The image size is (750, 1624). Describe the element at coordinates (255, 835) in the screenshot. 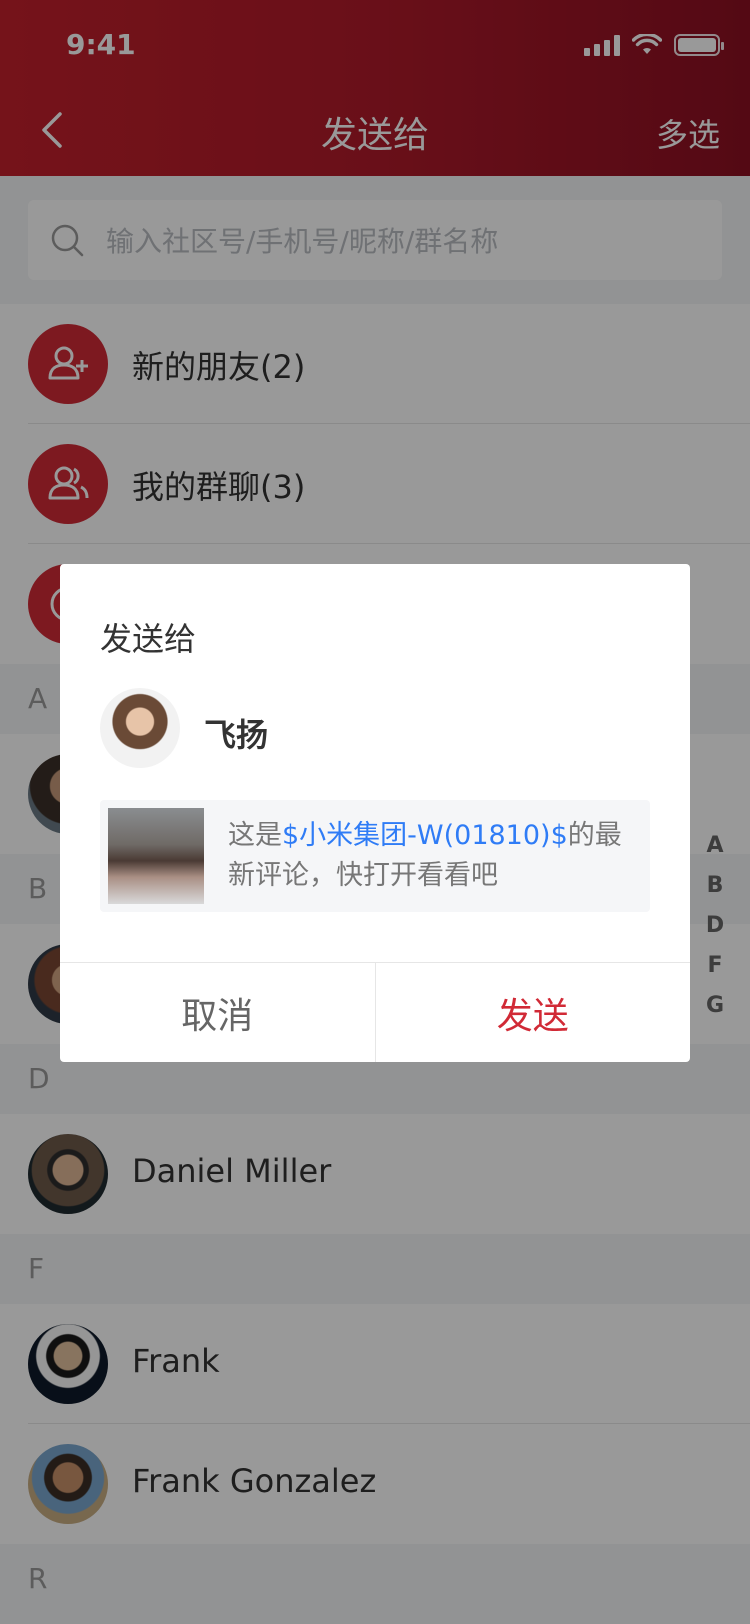

I see `share-text-prefix: 这是` at that location.